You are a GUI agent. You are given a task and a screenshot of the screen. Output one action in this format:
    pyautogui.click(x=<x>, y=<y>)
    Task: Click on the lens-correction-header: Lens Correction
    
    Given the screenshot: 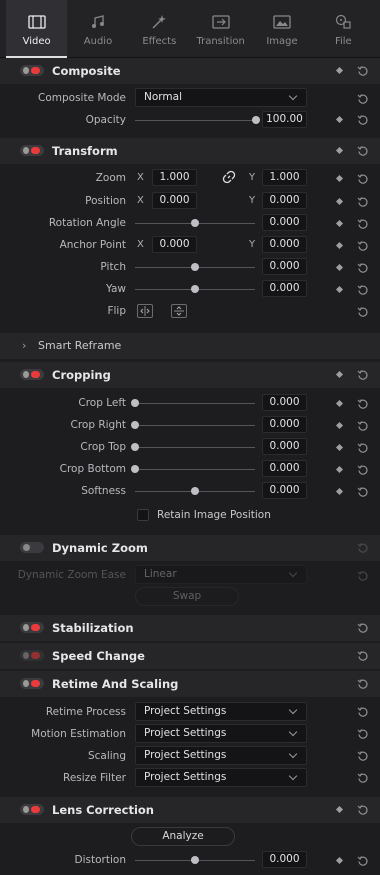 What is the action you would take?
    pyautogui.click(x=190, y=810)
    